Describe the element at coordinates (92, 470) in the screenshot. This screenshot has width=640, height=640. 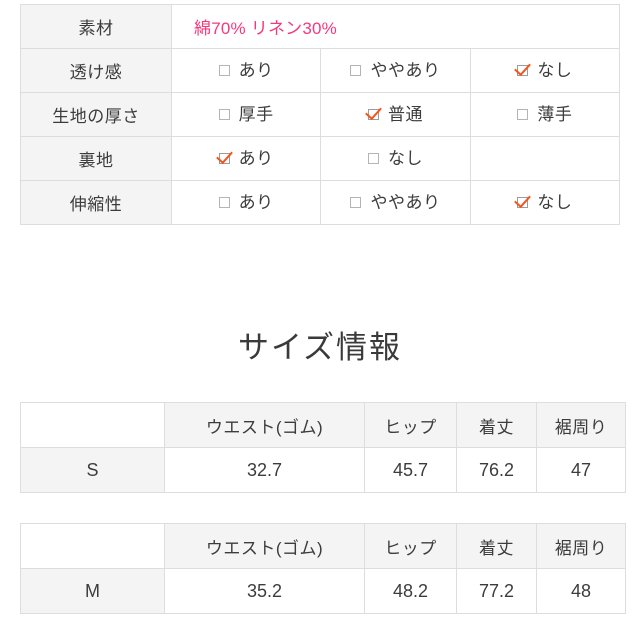
I see `size-label: S` at that location.